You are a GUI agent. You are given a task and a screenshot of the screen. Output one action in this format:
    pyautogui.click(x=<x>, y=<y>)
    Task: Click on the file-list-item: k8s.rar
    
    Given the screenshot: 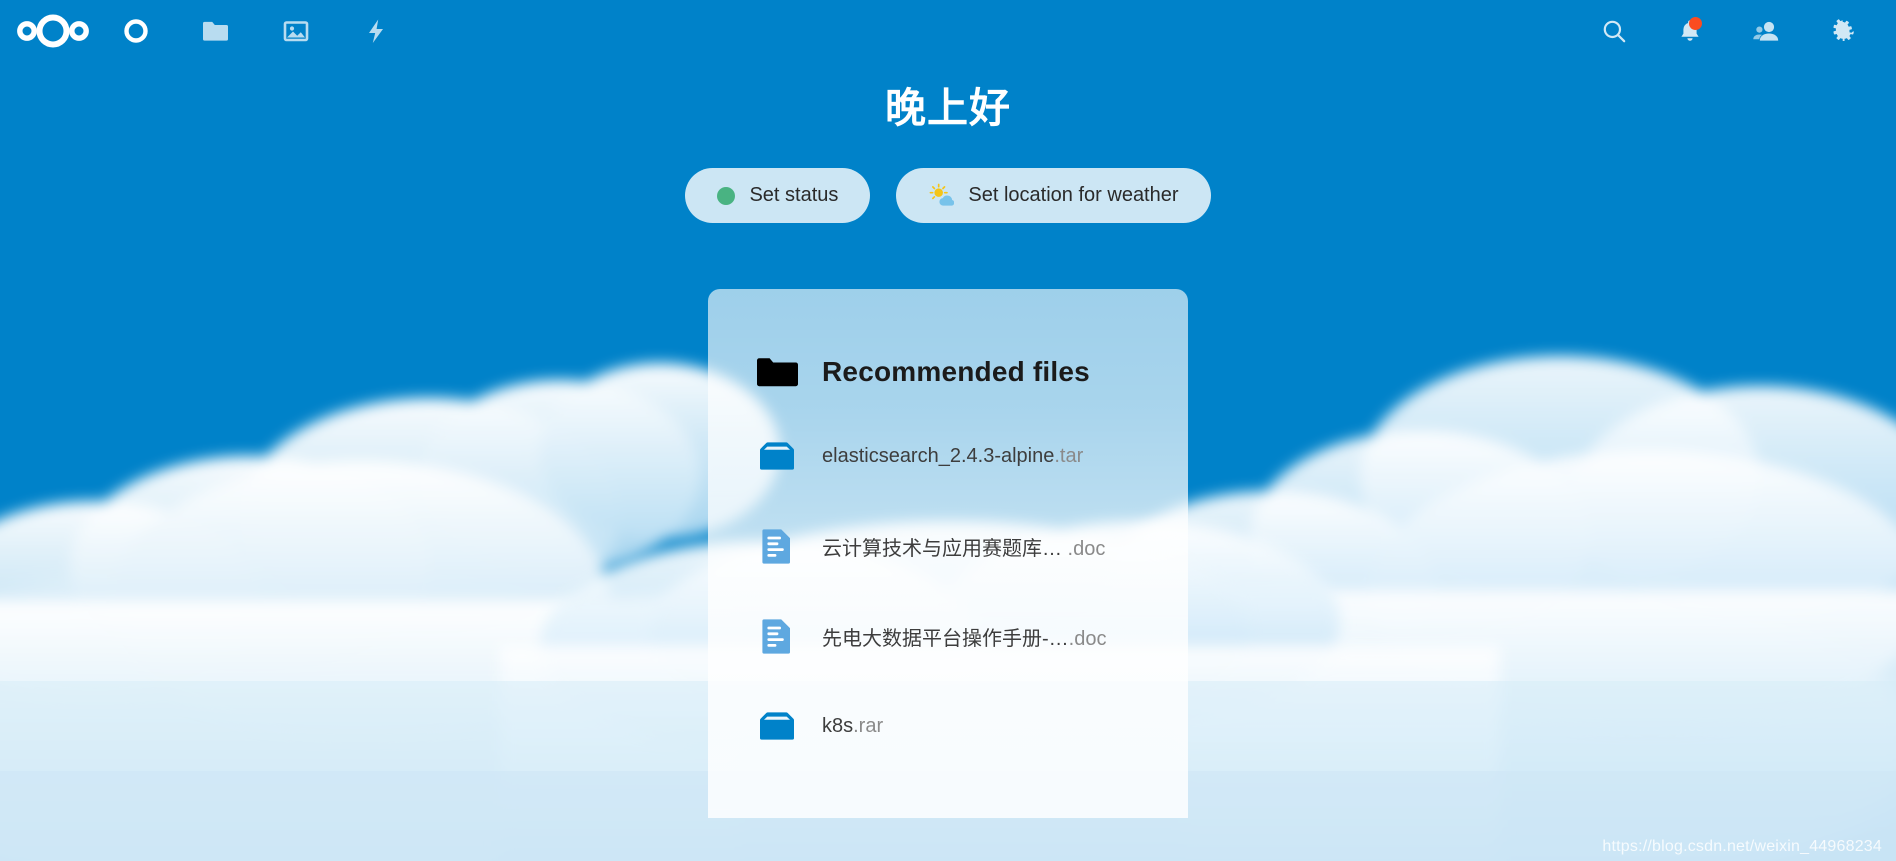 What is the action you would take?
    pyautogui.click(x=948, y=726)
    